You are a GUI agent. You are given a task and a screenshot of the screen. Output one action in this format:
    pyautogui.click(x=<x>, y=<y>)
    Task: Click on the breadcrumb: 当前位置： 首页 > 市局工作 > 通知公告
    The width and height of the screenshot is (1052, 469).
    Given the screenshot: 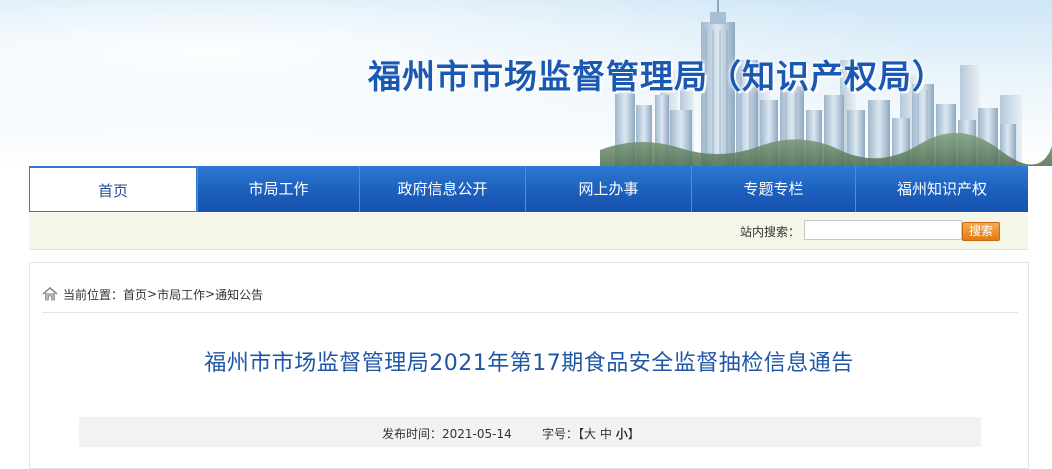 What is the action you would take?
    pyautogui.click(x=152, y=294)
    